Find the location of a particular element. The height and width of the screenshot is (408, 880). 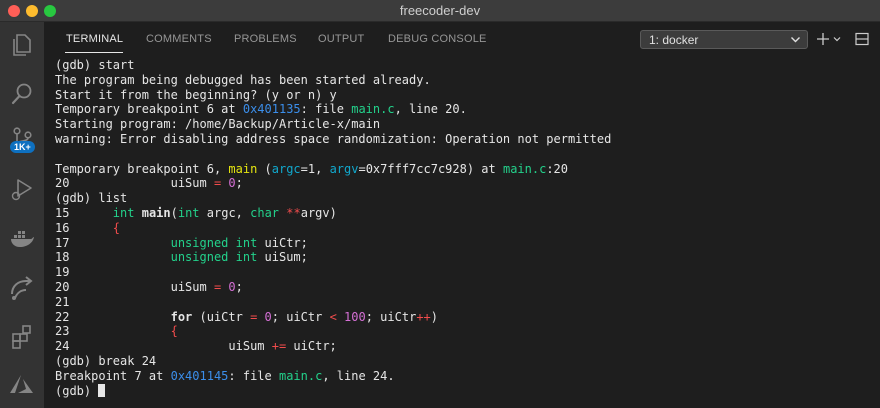

terminal-line: 18 unsigned int uiSum; is located at coordinates (464, 257).